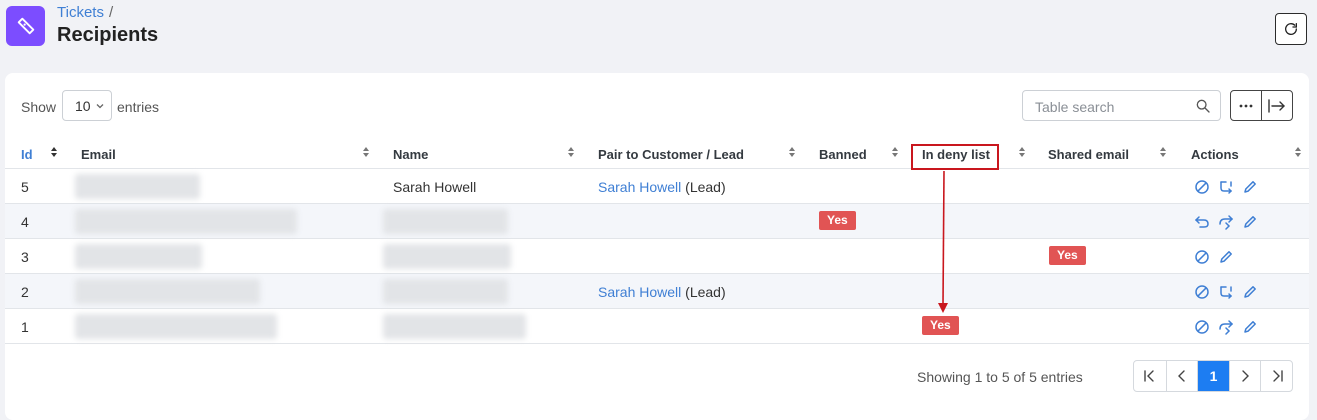 The width and height of the screenshot is (1317, 420). What do you see at coordinates (25, 26) in the screenshot?
I see `ticket-icon` at bounding box center [25, 26].